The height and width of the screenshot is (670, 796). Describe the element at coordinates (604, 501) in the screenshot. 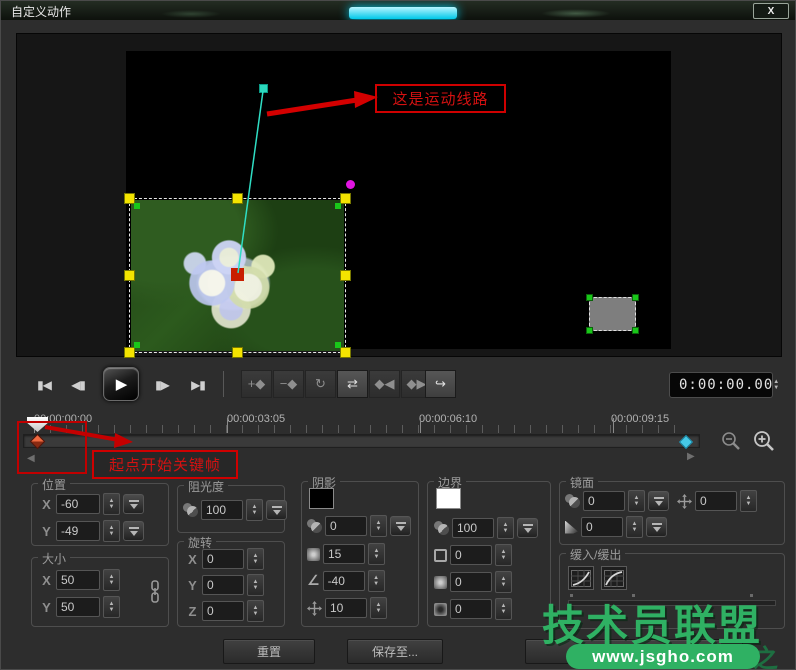

I see `mirror-transparency-input` at that location.